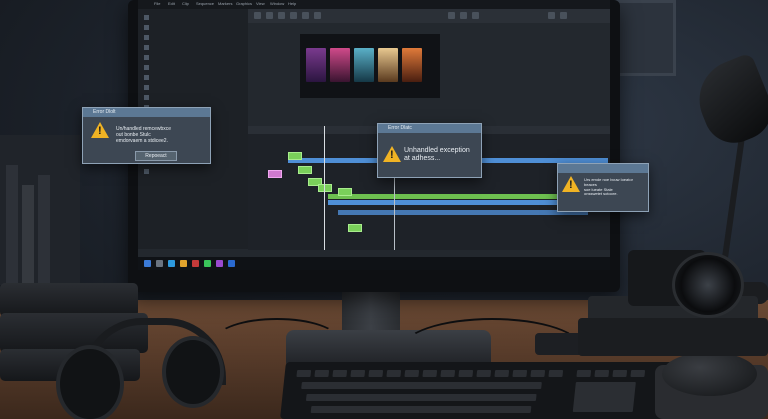 The height and width of the screenshot is (419, 768). What do you see at coordinates (171, 263) in the screenshot?
I see `browser-icon` at bounding box center [171, 263].